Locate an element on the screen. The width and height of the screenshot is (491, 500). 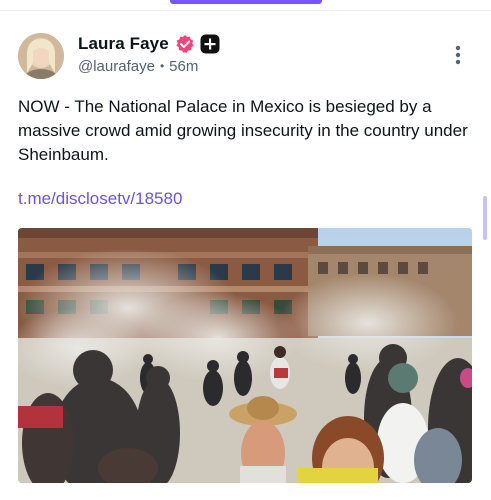
author-avatar is located at coordinates (41, 56).